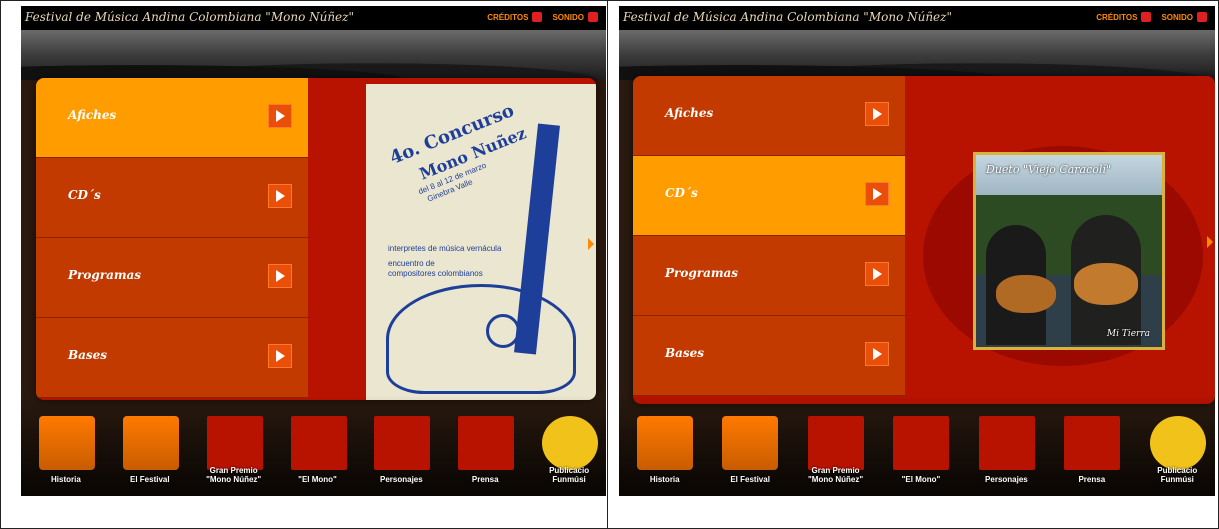 Image resolution: width=1219 pixels, height=529 pixels. What do you see at coordinates (1128, 334) in the screenshot?
I see `cd-subtitle: Mi Tierra` at bounding box center [1128, 334].